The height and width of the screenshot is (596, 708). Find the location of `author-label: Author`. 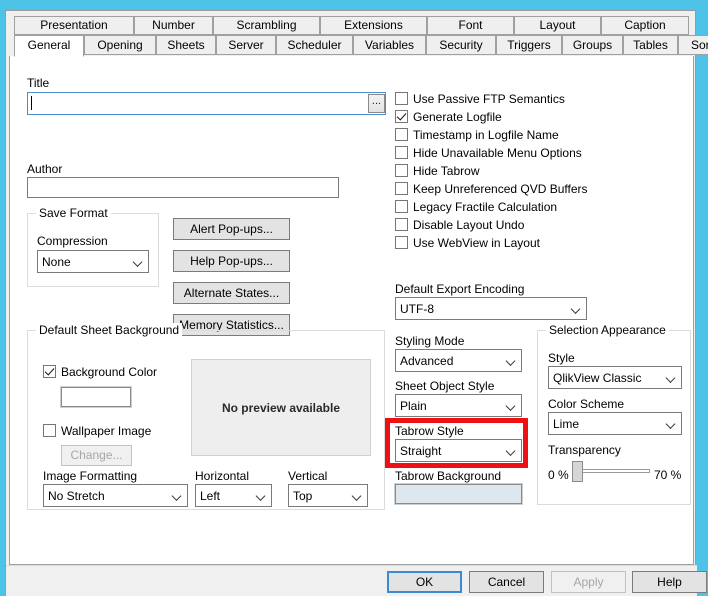

author-label: Author is located at coordinates (45, 169).